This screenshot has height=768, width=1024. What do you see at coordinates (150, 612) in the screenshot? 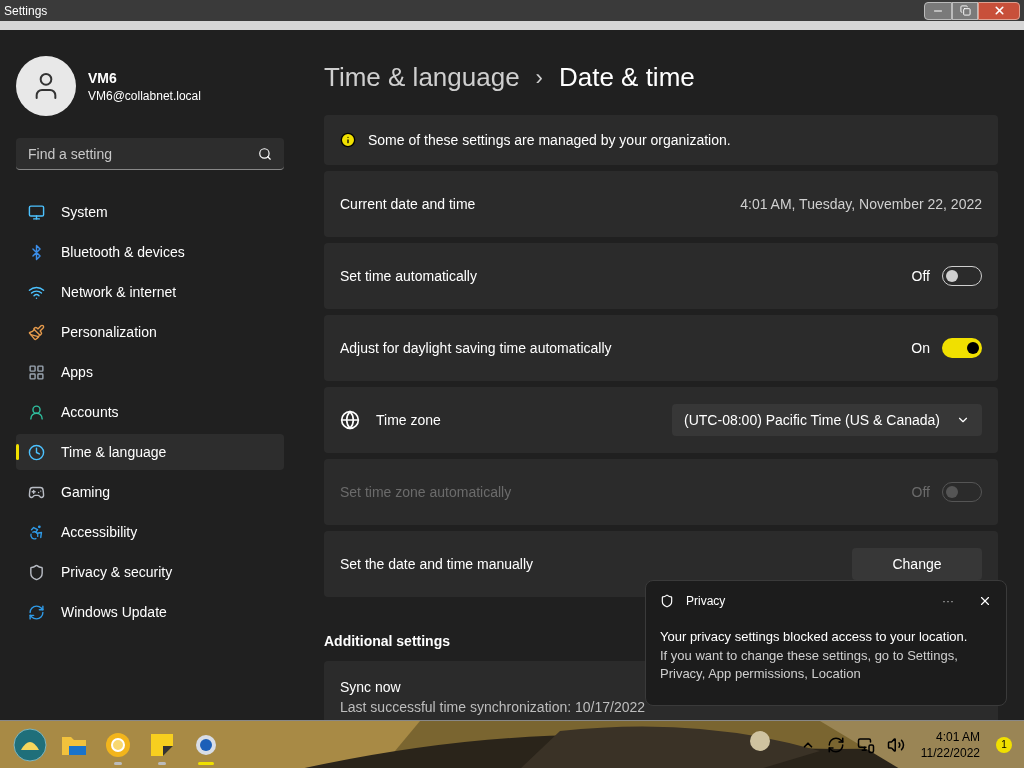
I see `sidebar-item: Windows Update` at bounding box center [150, 612].